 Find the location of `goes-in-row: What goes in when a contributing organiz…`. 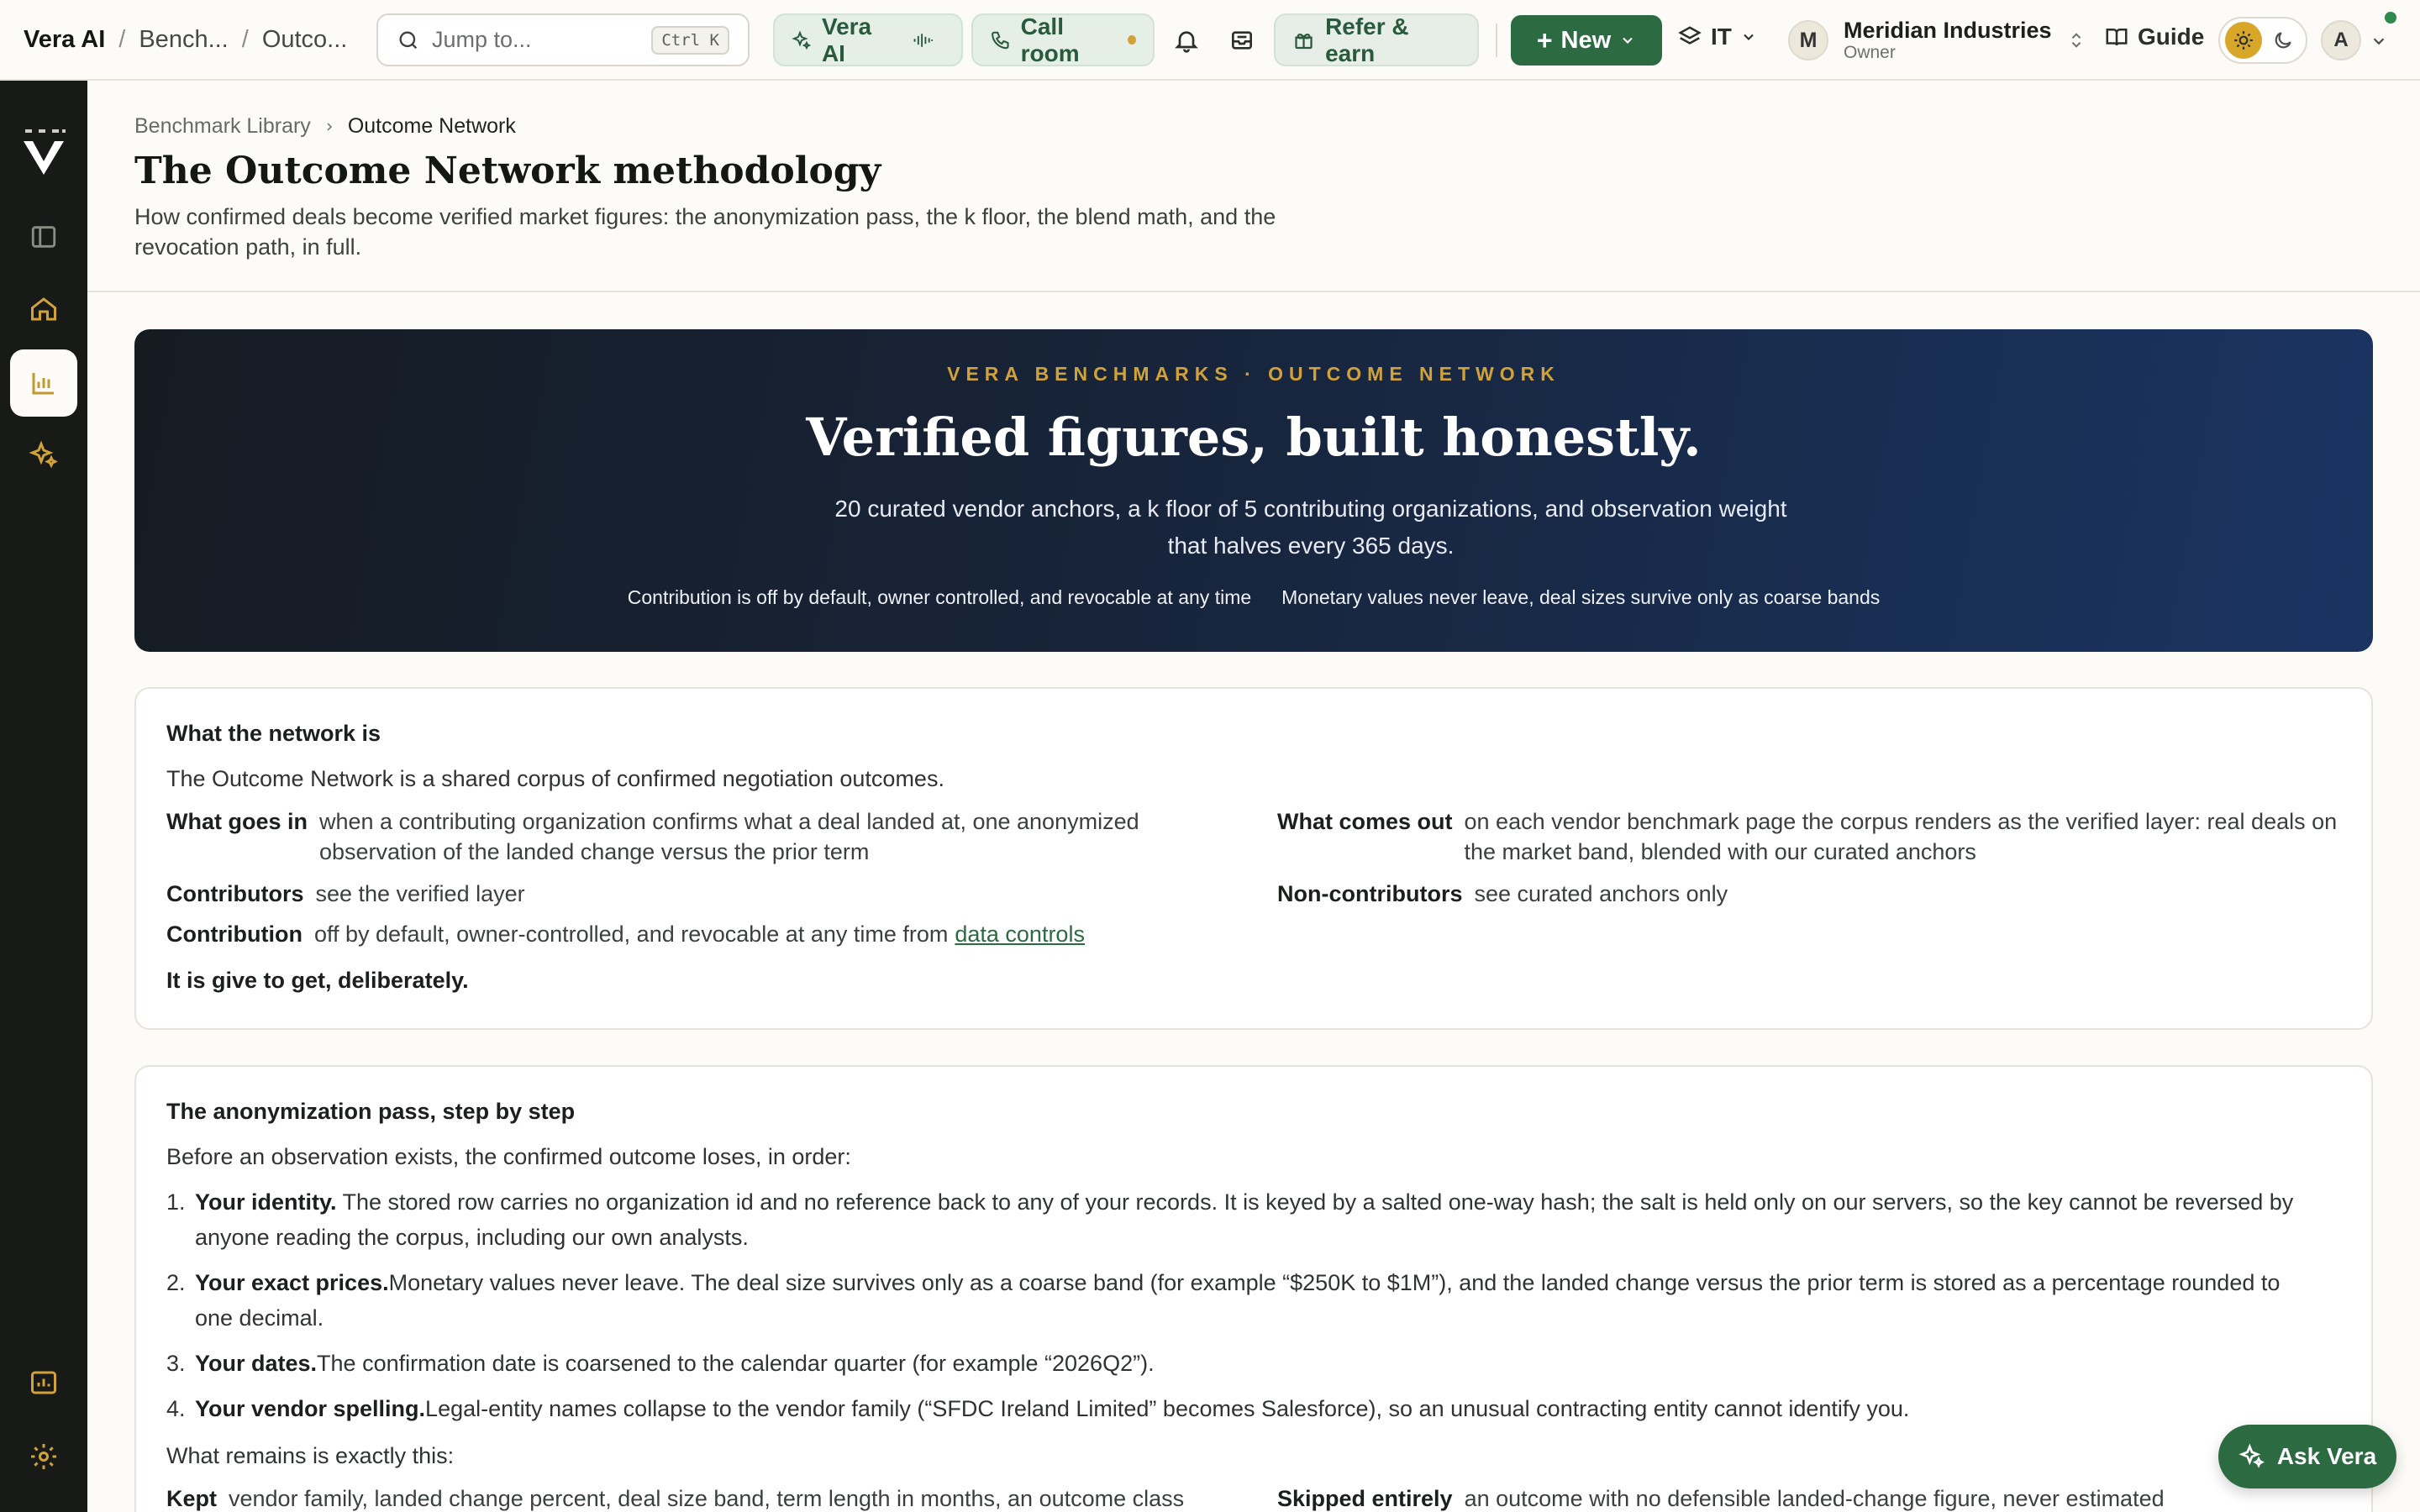

goes-in-row: What goes in when a contributing organiz… is located at coordinates (704, 836).